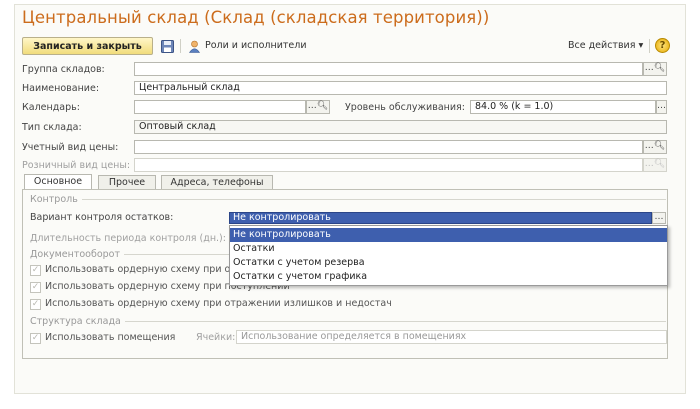 The height and width of the screenshot is (409, 700). What do you see at coordinates (400, 127) in the screenshot?
I see `warehouse-type-field: Оптовый склад` at bounding box center [400, 127].